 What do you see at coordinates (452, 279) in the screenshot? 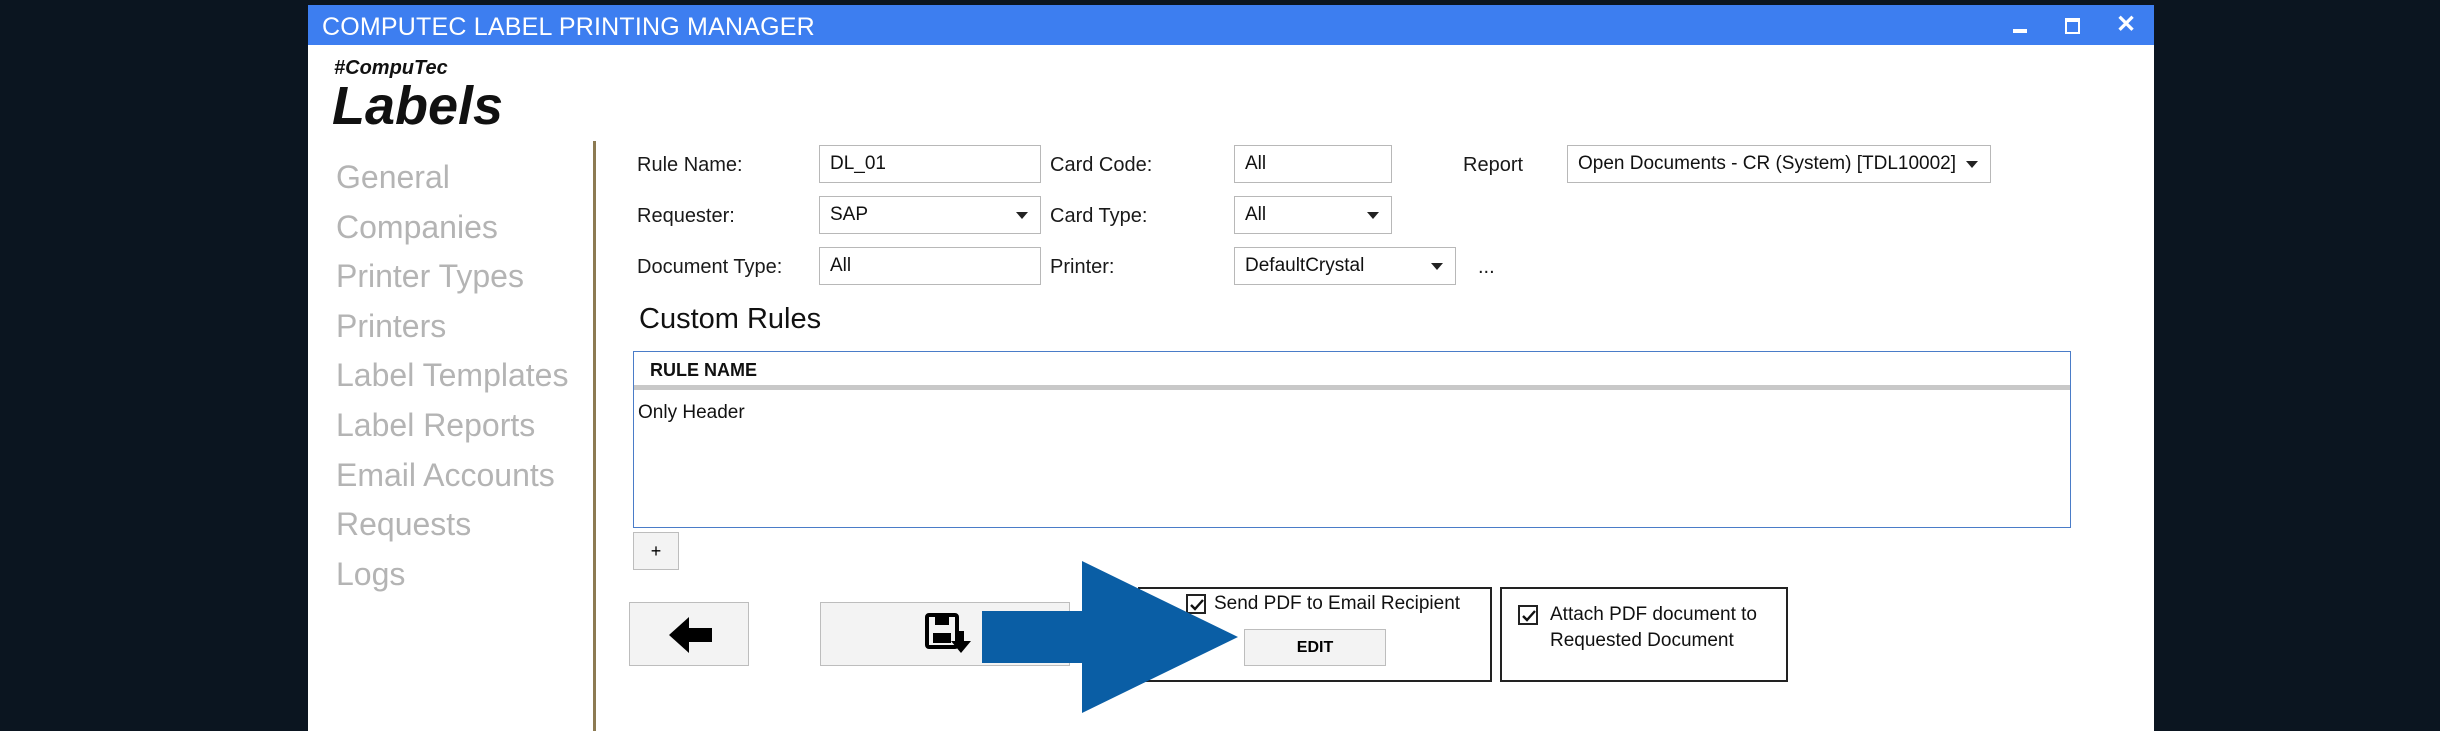
I see `sidebar-item-printer-types: Printer Types` at bounding box center [452, 279].